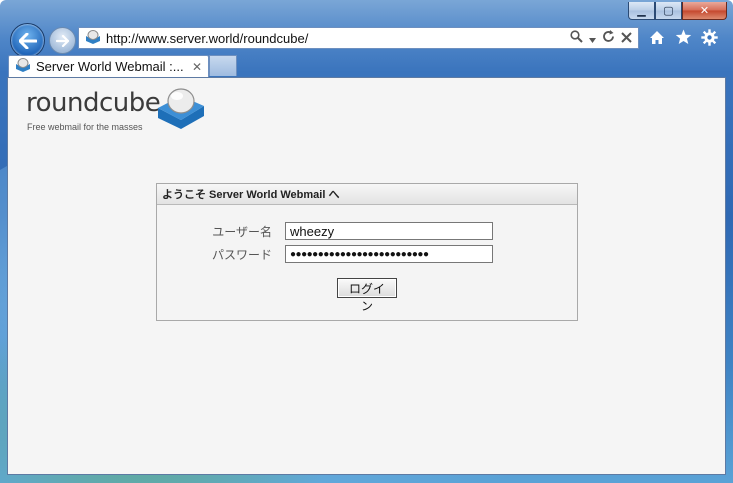  I want to click on back-arrow-icon, so click(27, 40).